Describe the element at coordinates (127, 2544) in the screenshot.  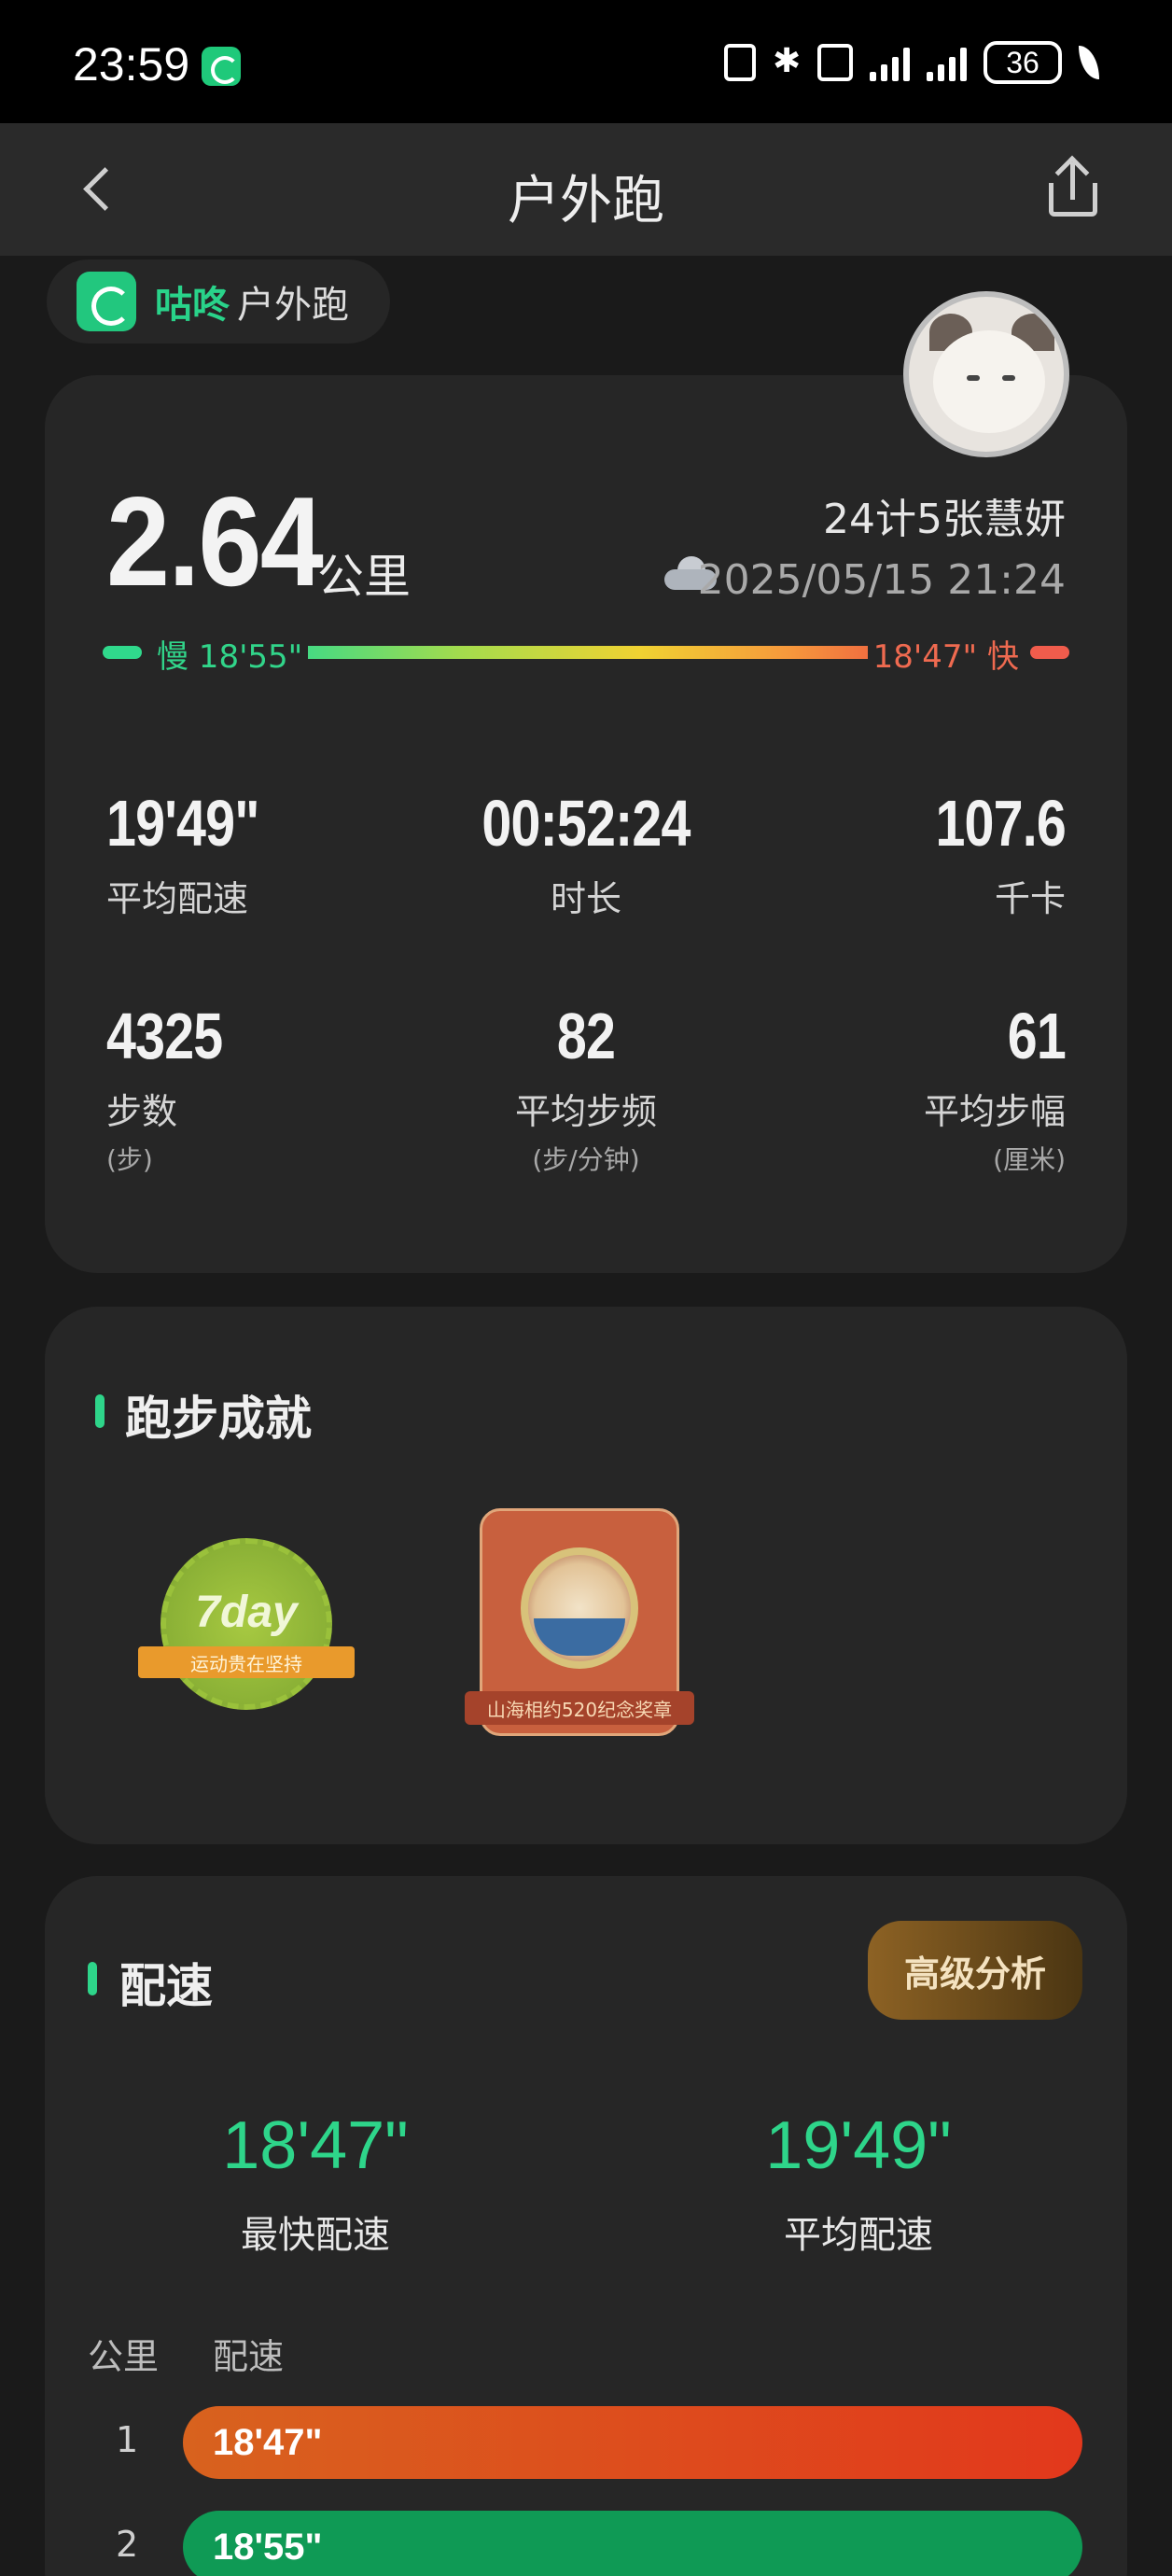
I see `split-km: 2` at that location.